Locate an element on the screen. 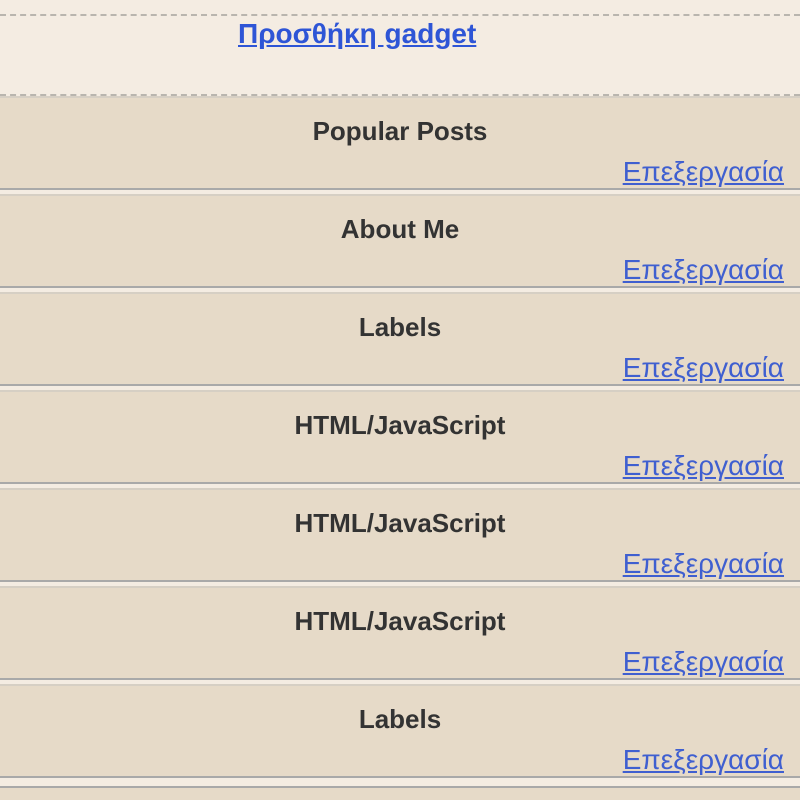 The image size is (800, 800). gadget-item: Popular Posts Επεξεργασία is located at coordinates (400, 143).